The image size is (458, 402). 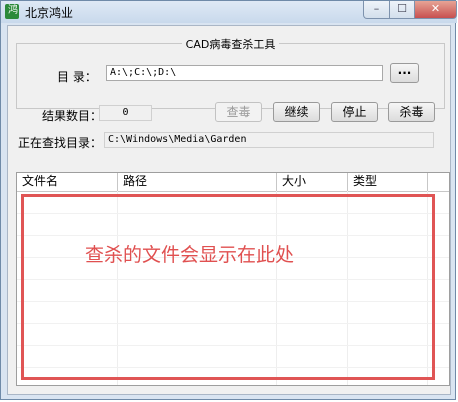 I want to click on list-header: 文件名 路径 大小 类型, so click(x=233, y=182).